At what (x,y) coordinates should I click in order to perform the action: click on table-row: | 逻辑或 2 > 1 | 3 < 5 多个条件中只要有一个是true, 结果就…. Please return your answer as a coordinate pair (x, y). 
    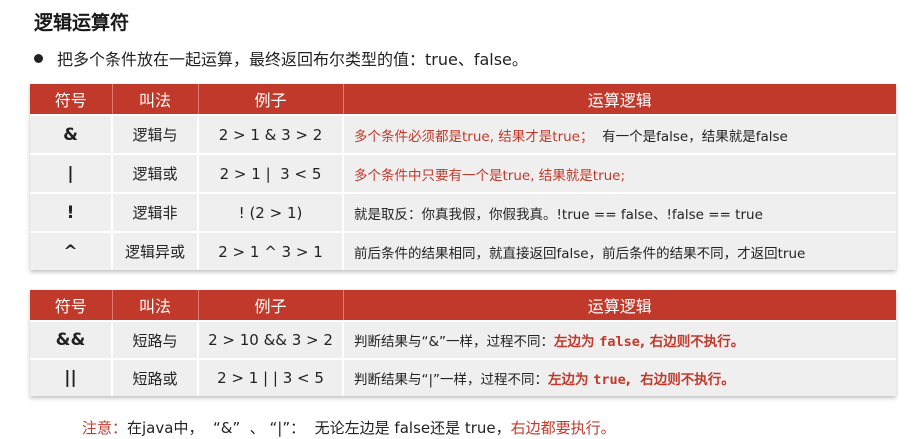
    Looking at the image, I should click on (463, 173).